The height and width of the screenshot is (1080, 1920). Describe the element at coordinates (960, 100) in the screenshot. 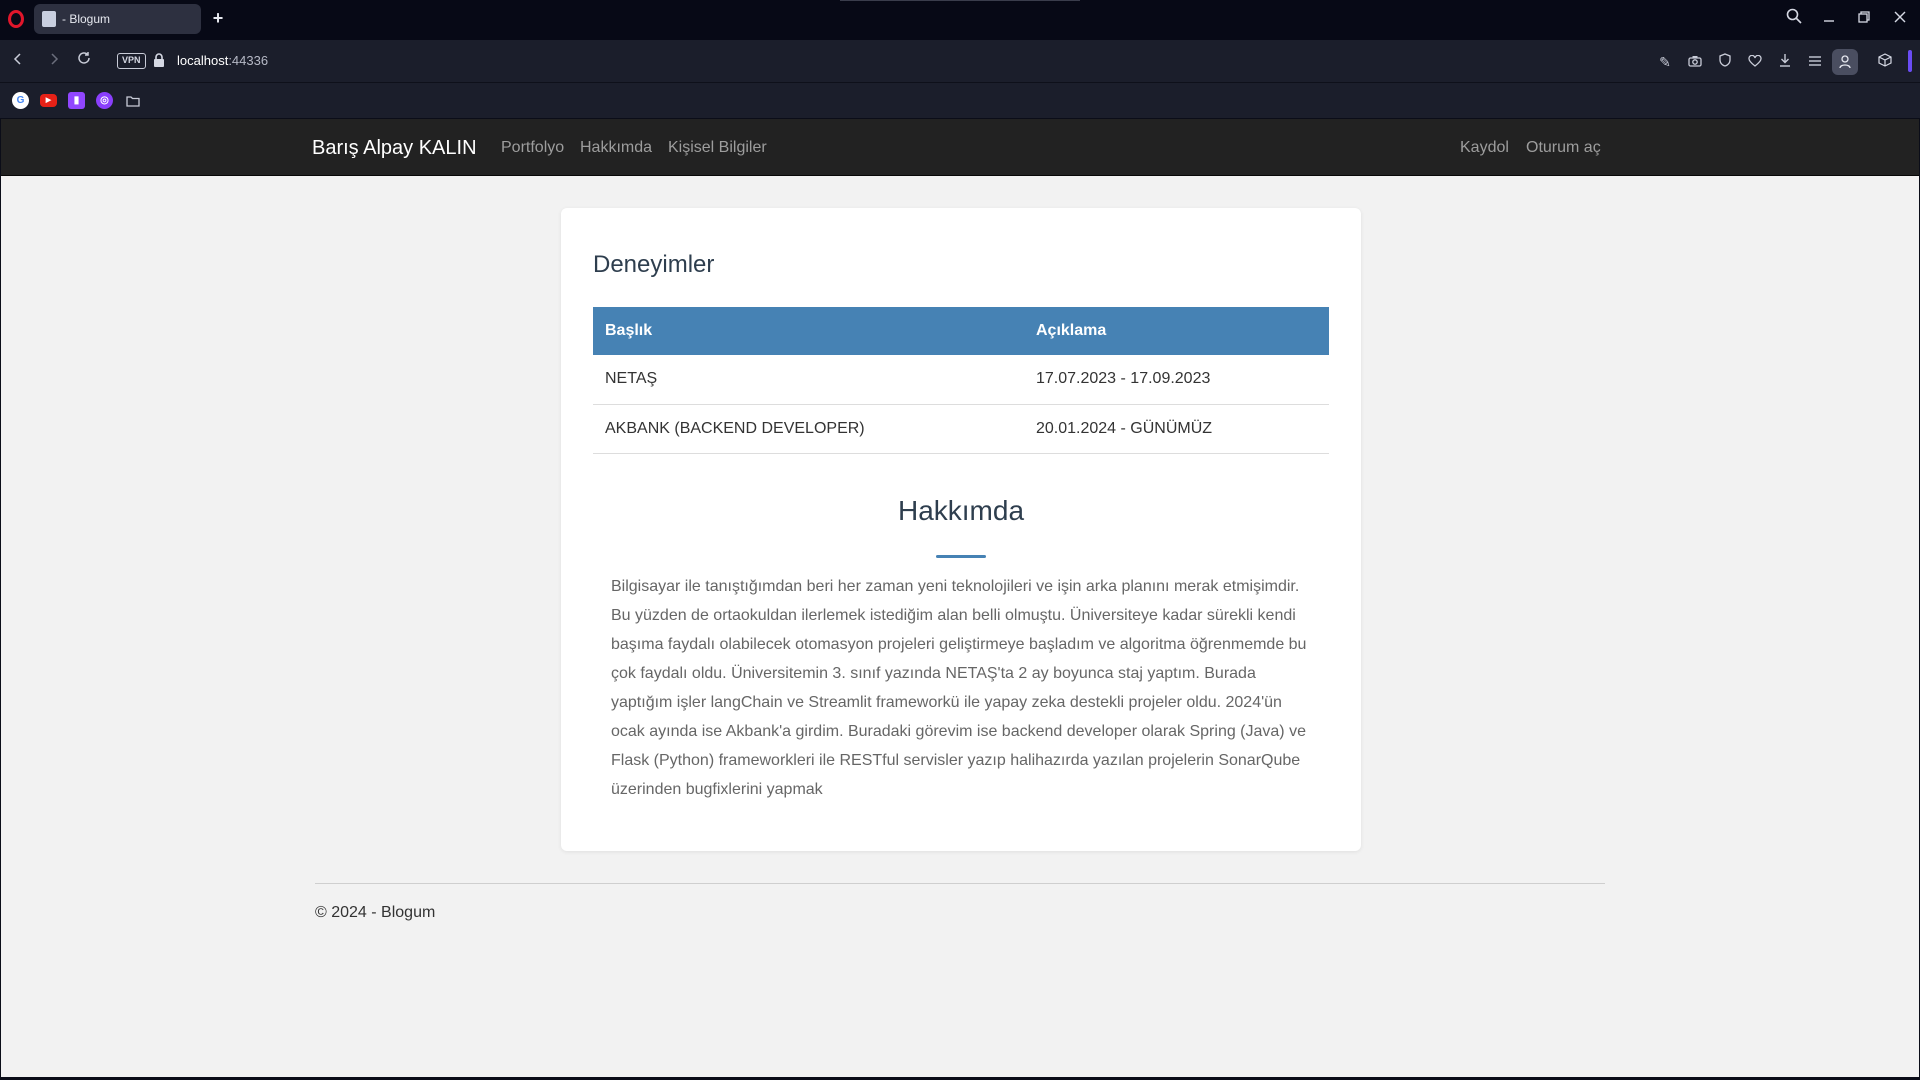

I see `bookmarks-bar: G ▶ ▮ ◎` at that location.